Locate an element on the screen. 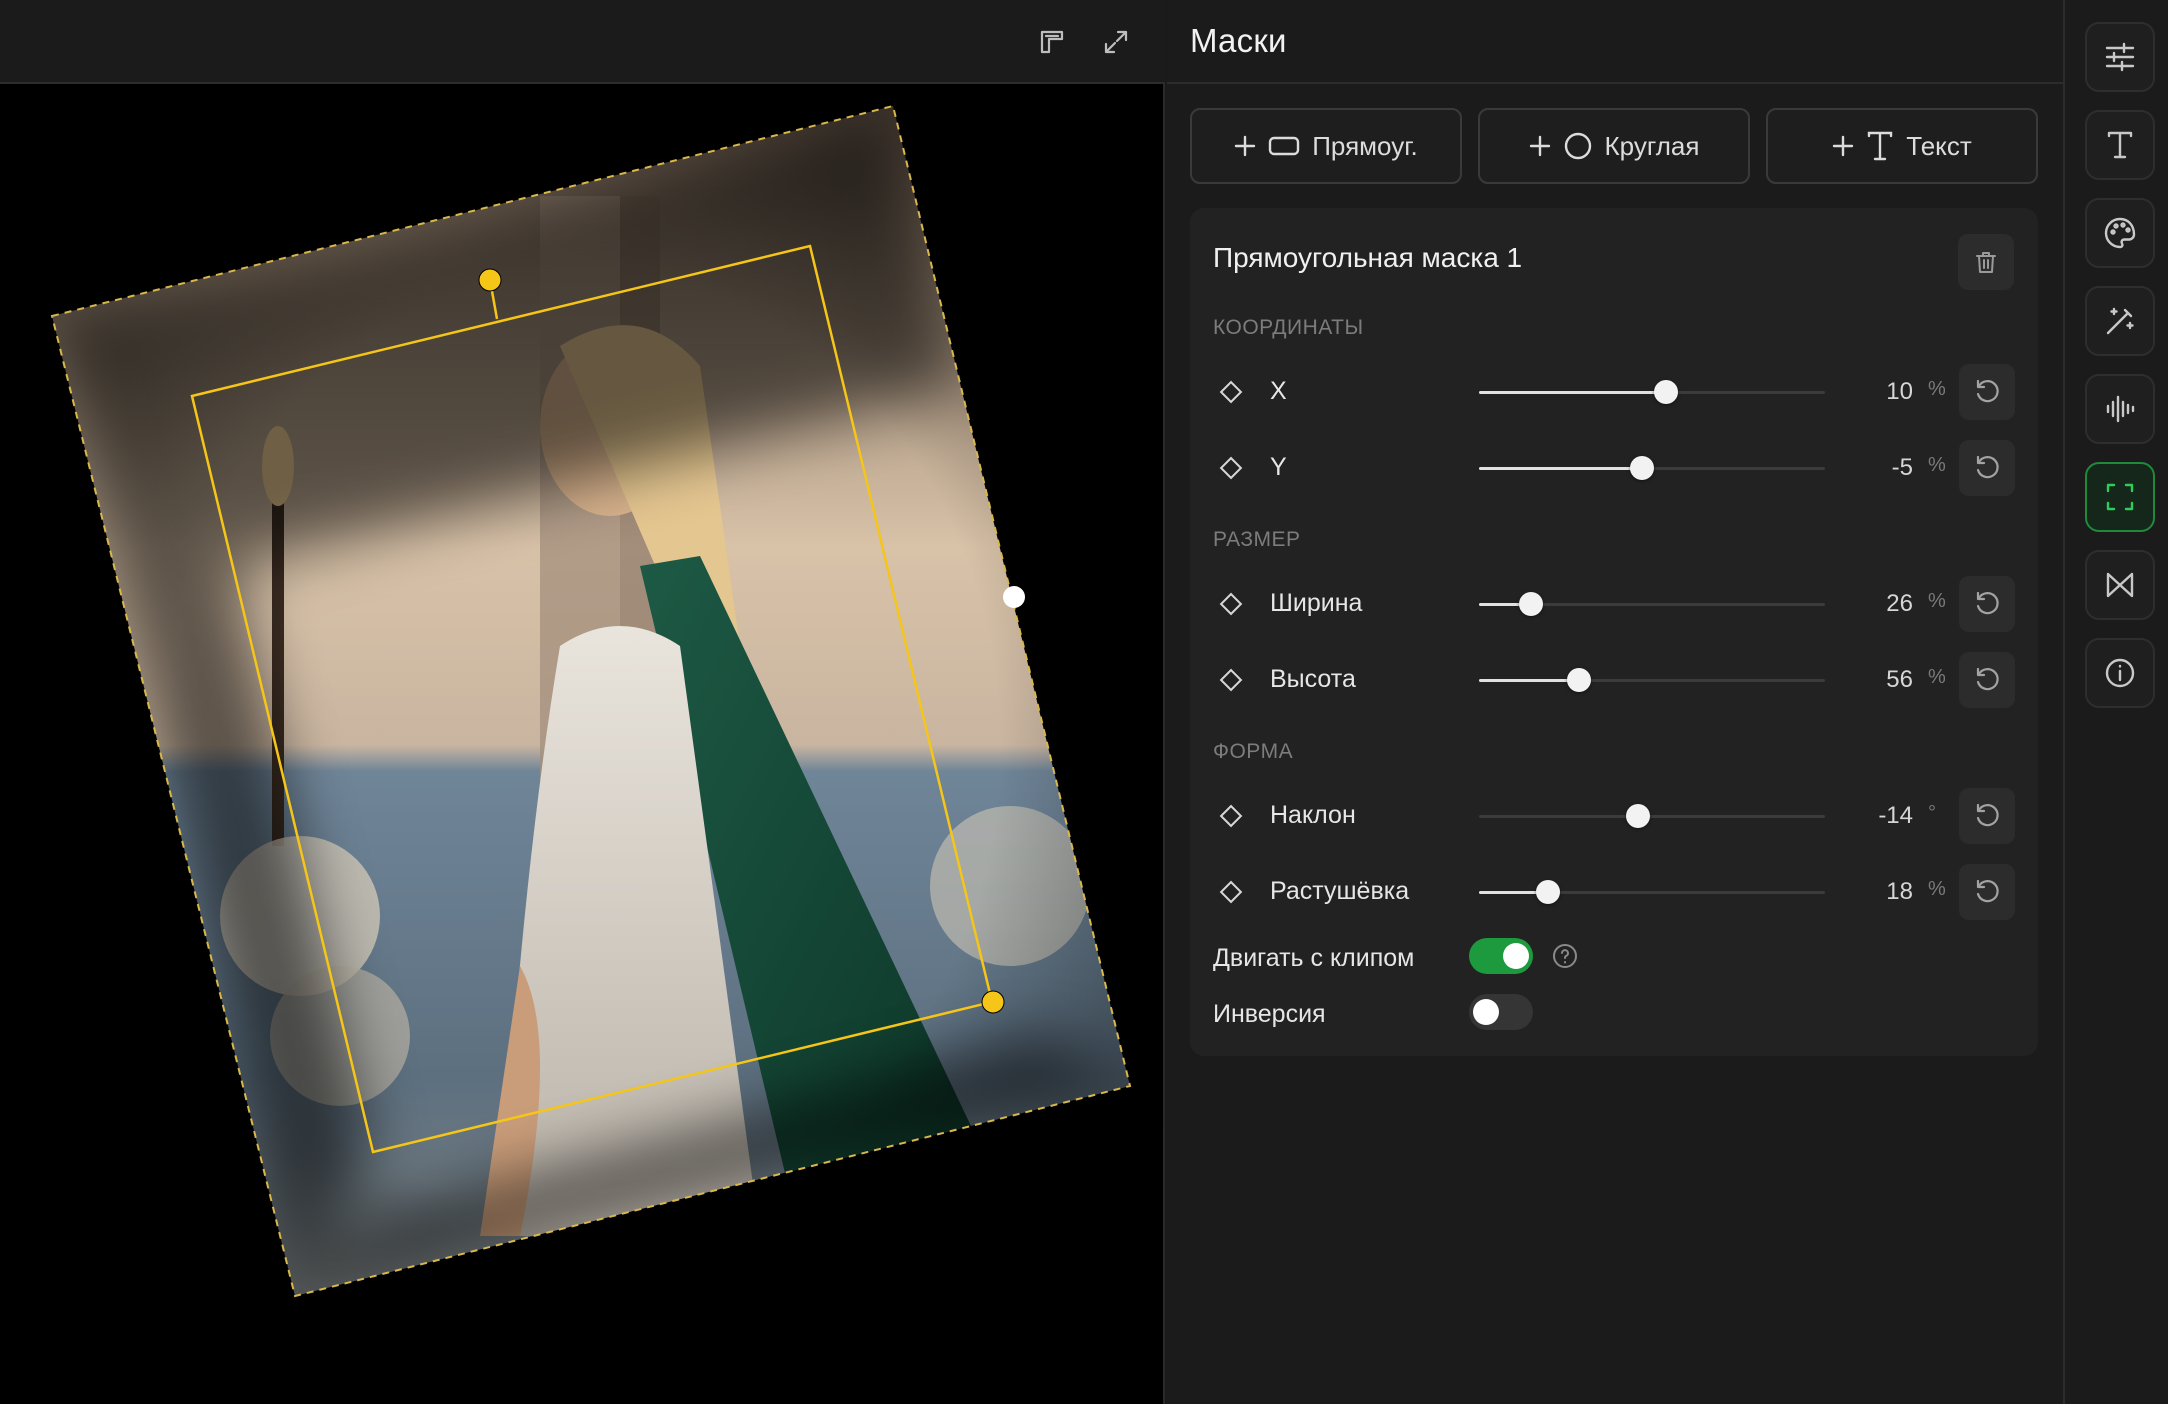 This screenshot has height=1404, width=2168. reset-width-button is located at coordinates (1987, 604).